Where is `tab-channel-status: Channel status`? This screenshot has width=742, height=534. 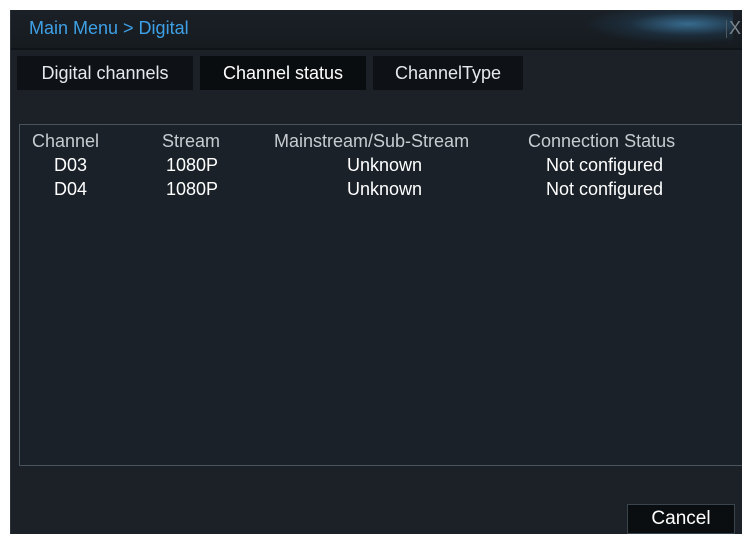 tab-channel-status: Channel status is located at coordinates (283, 73).